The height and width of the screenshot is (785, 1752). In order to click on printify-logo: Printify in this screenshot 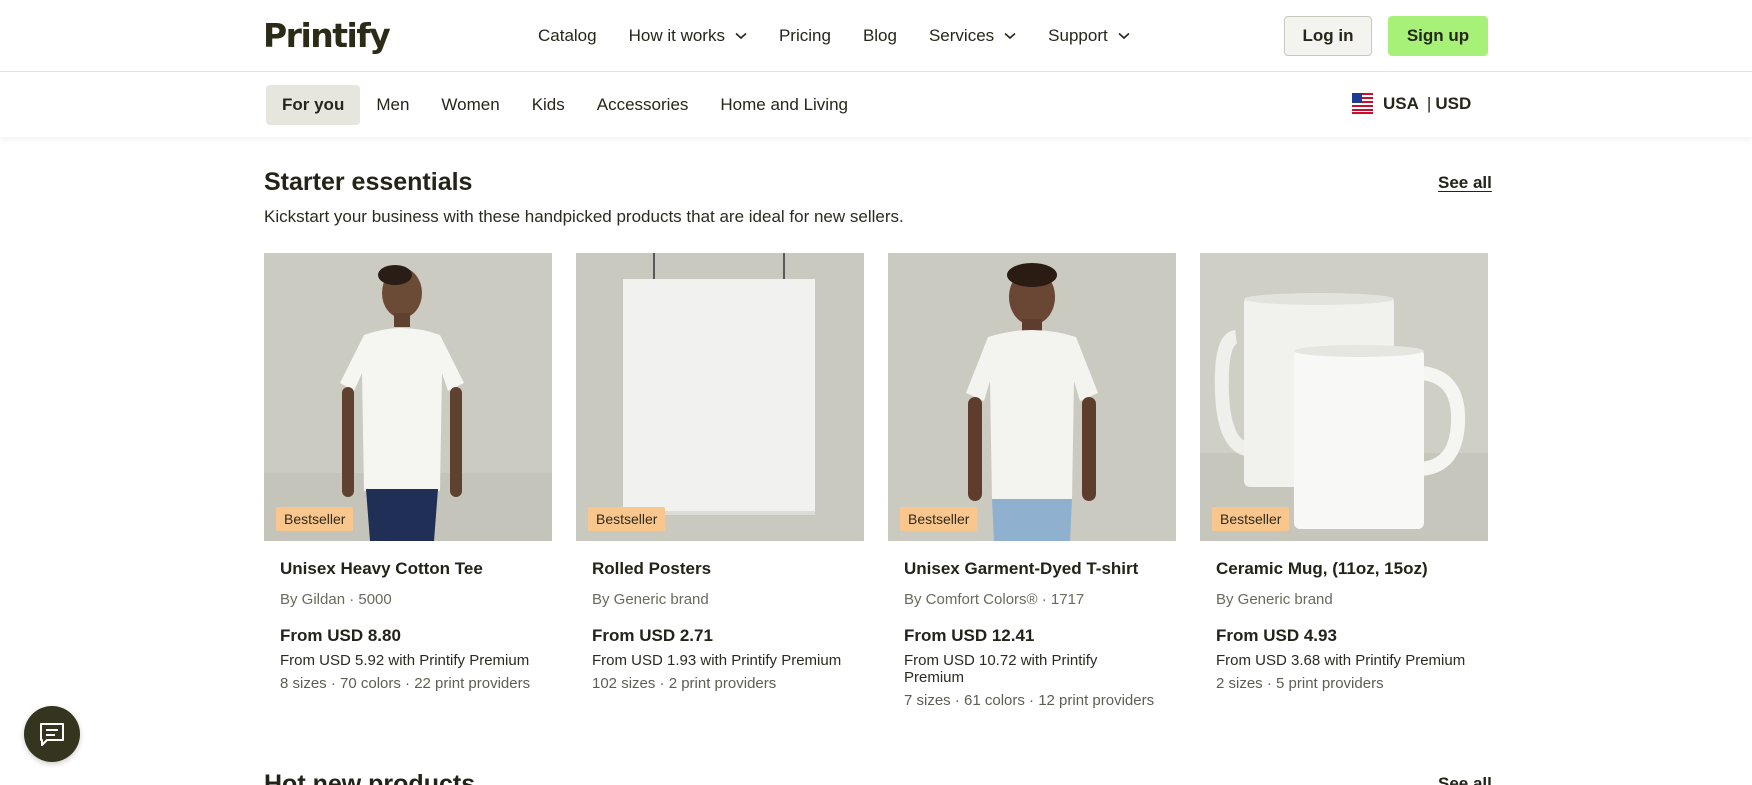, I will do `click(327, 35)`.